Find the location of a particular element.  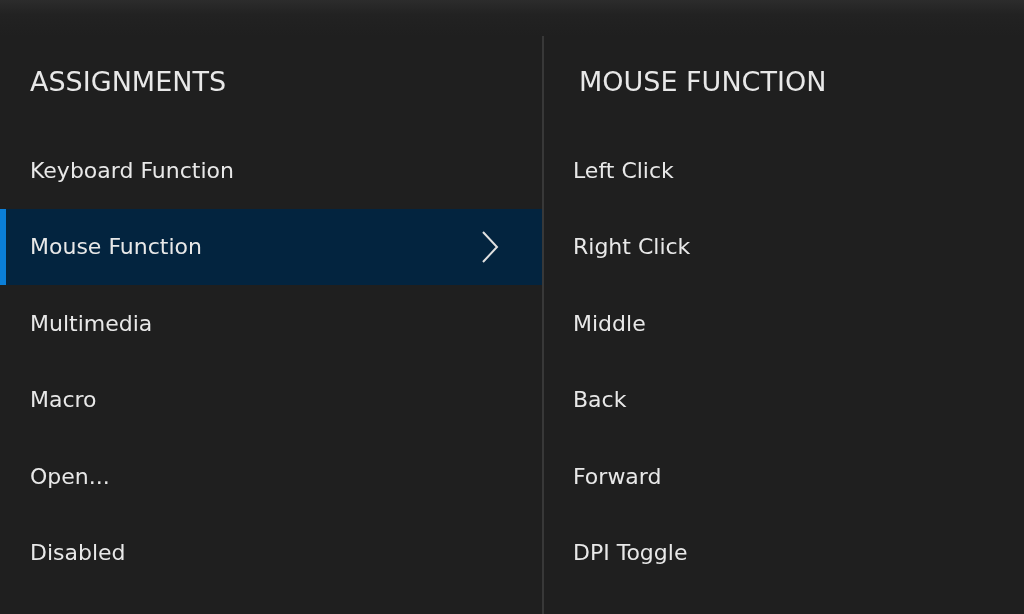

section-title: MOUSE FUNCTION is located at coordinates (703, 82).